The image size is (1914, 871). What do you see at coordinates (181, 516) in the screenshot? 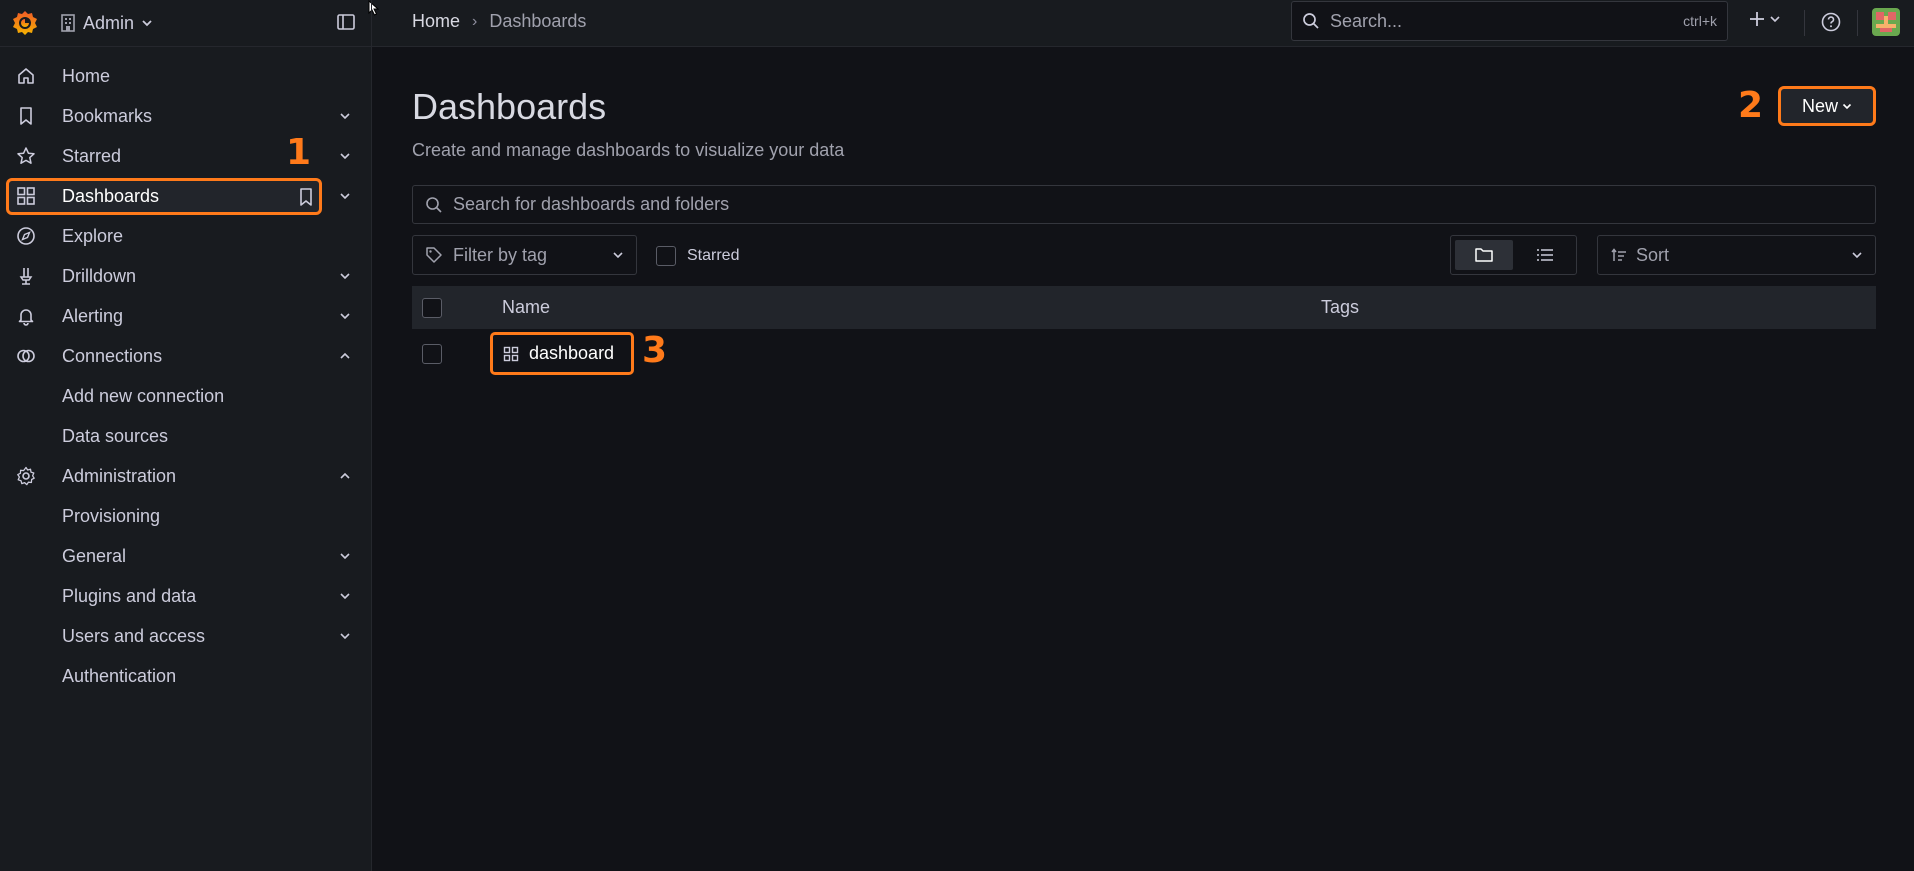
I see `sidebar-item-provisioning: Provisioning` at bounding box center [181, 516].